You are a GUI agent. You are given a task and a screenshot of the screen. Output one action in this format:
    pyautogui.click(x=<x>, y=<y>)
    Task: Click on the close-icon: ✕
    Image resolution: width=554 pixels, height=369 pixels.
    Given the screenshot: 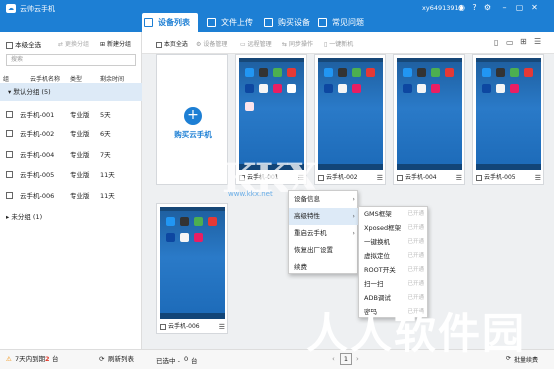 What is the action you would take?
    pyautogui.click(x=534, y=7)
    